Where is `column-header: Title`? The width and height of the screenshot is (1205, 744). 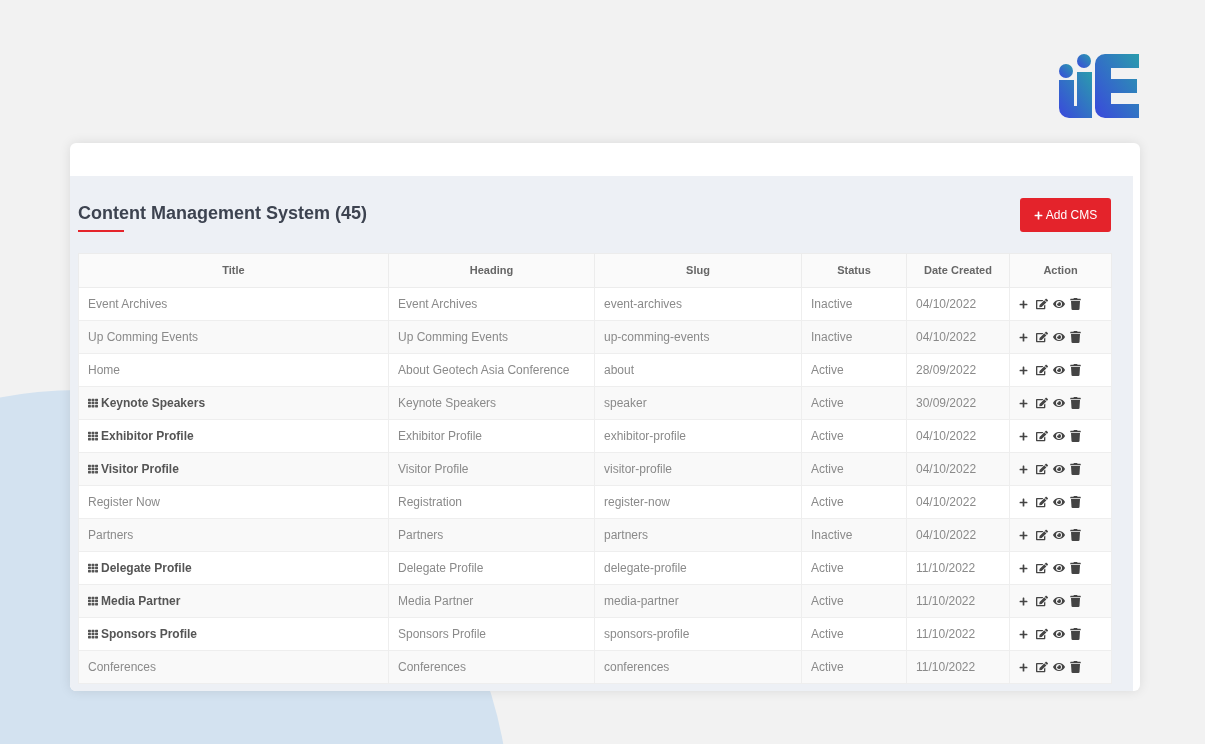
column-header: Title is located at coordinates (233, 270).